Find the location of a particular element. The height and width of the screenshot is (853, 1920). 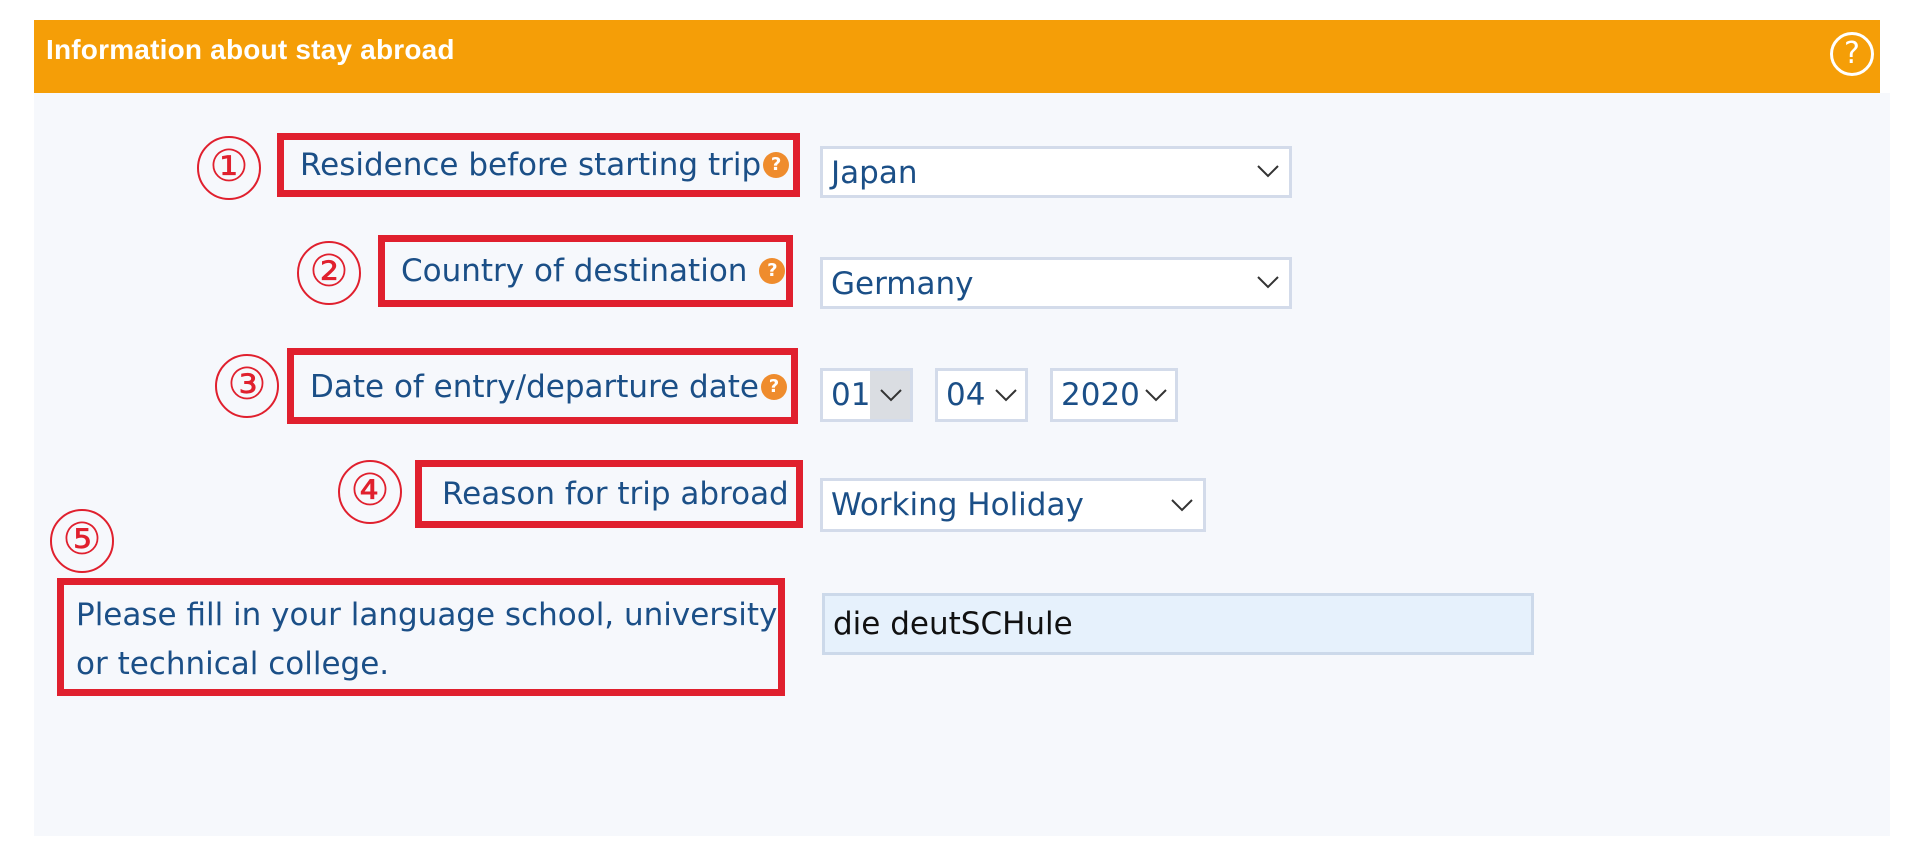

year-select: 2020 is located at coordinates (1114, 395).